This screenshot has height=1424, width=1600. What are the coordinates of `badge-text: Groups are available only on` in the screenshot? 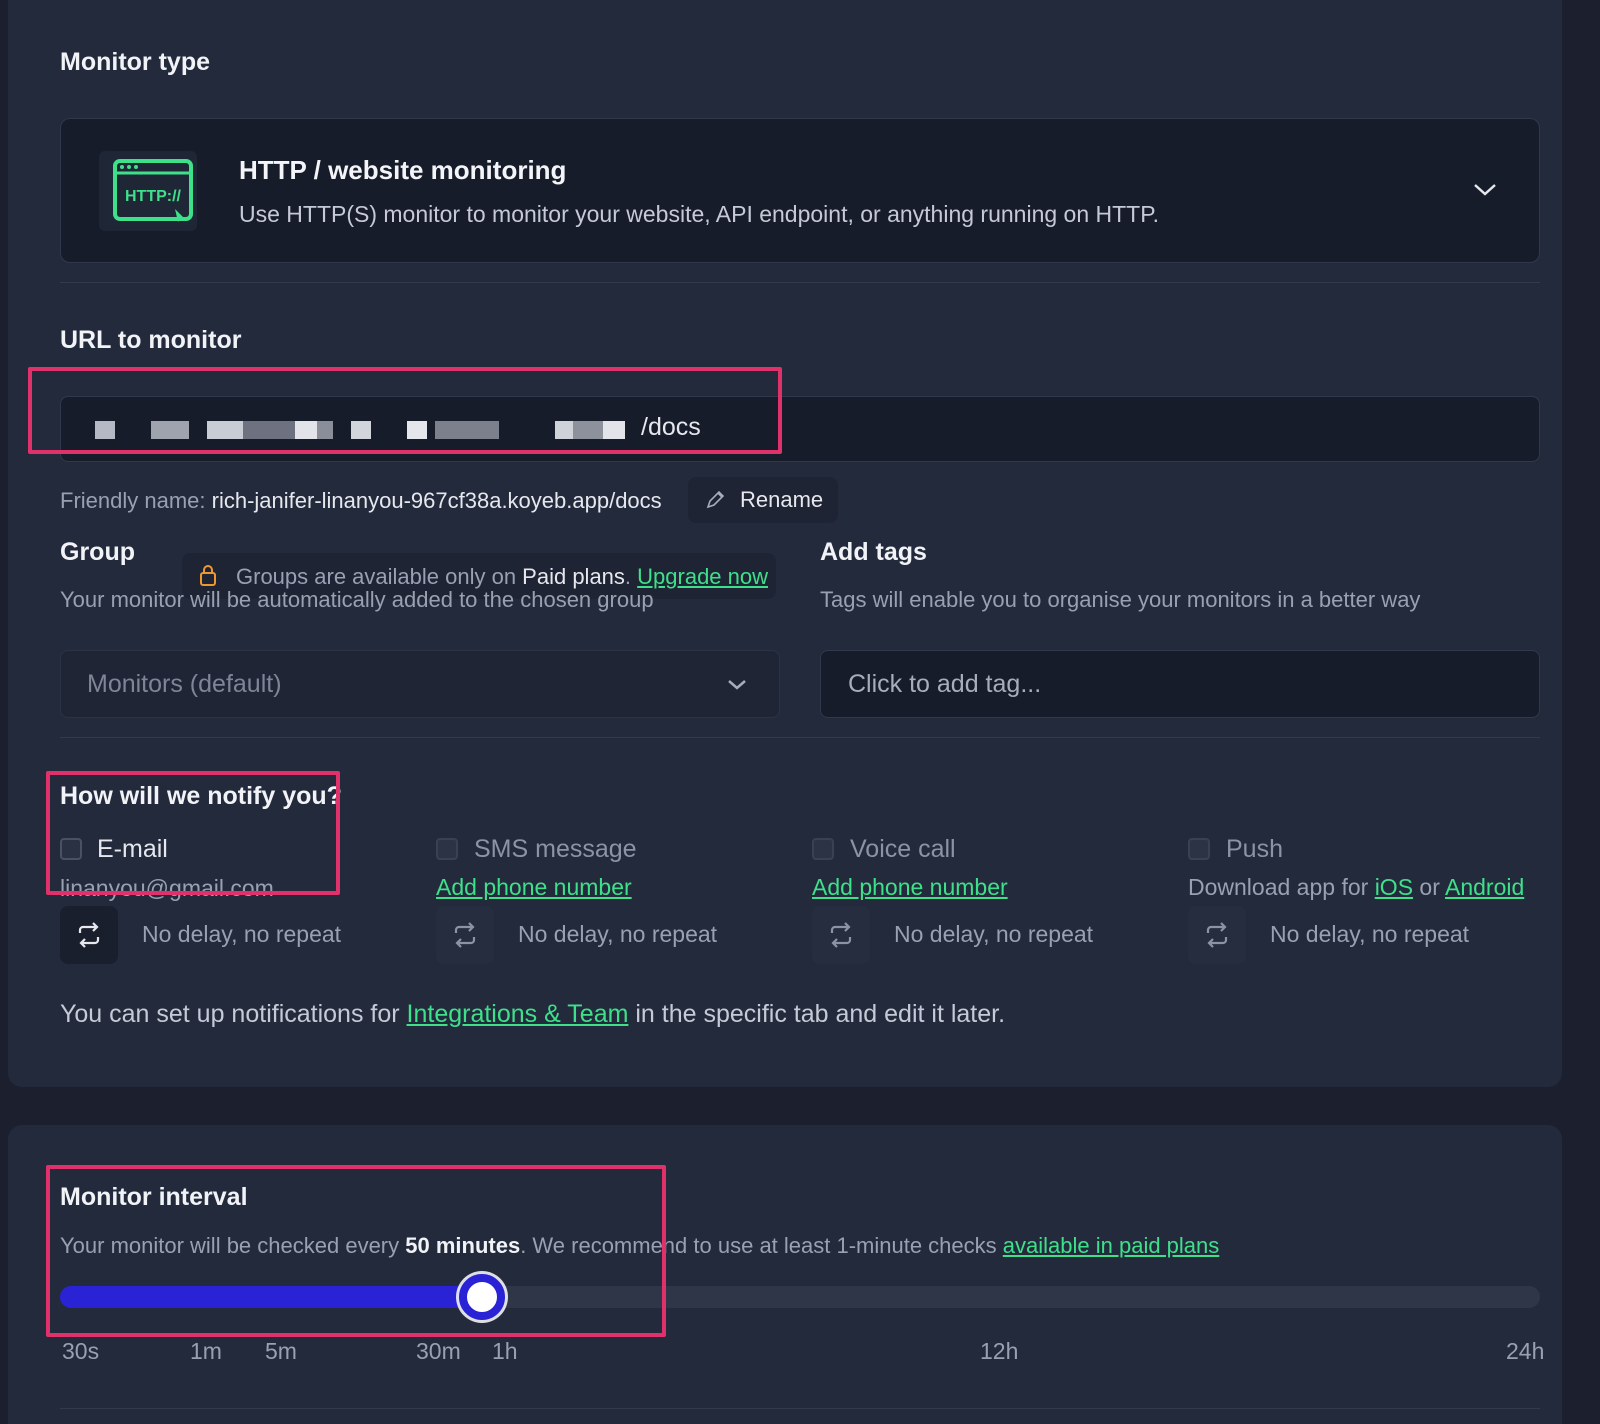 It's located at (379, 576).